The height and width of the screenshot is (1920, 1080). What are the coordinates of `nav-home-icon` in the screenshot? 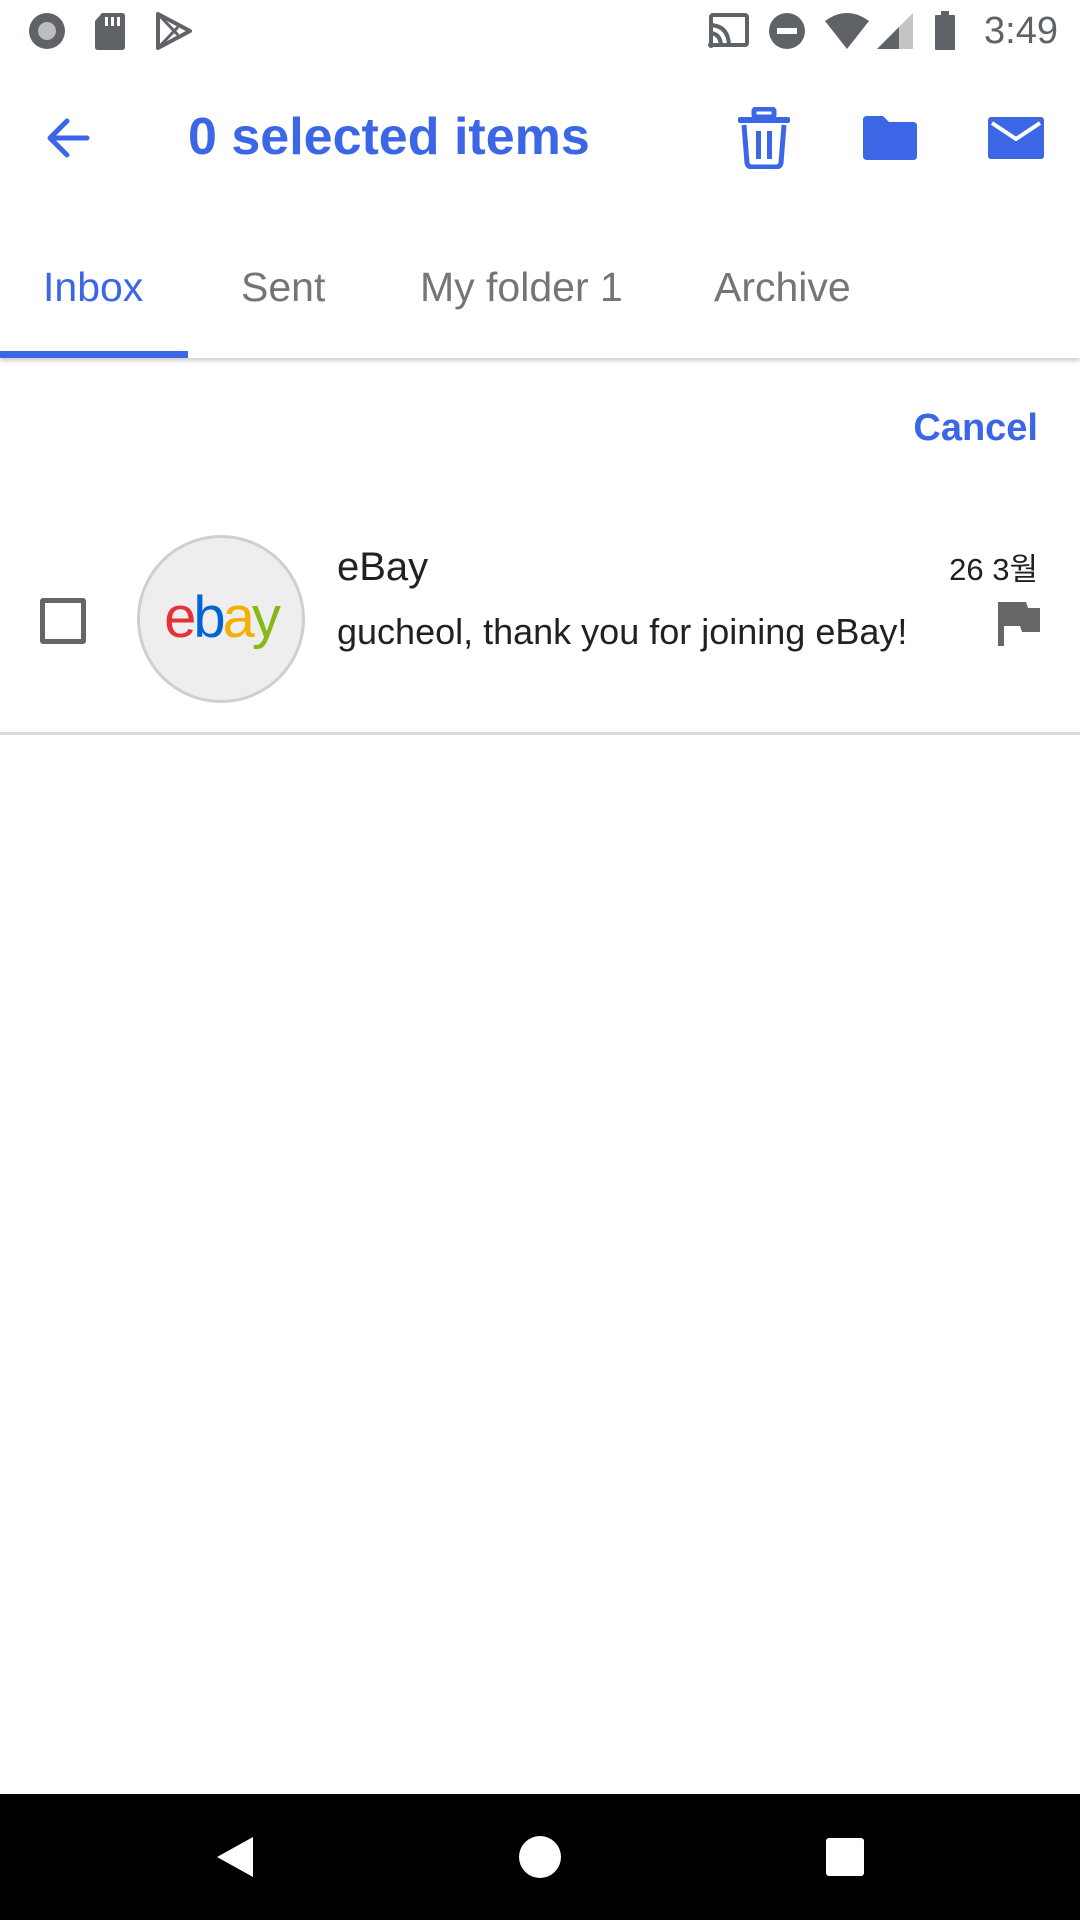 It's located at (540, 1857).